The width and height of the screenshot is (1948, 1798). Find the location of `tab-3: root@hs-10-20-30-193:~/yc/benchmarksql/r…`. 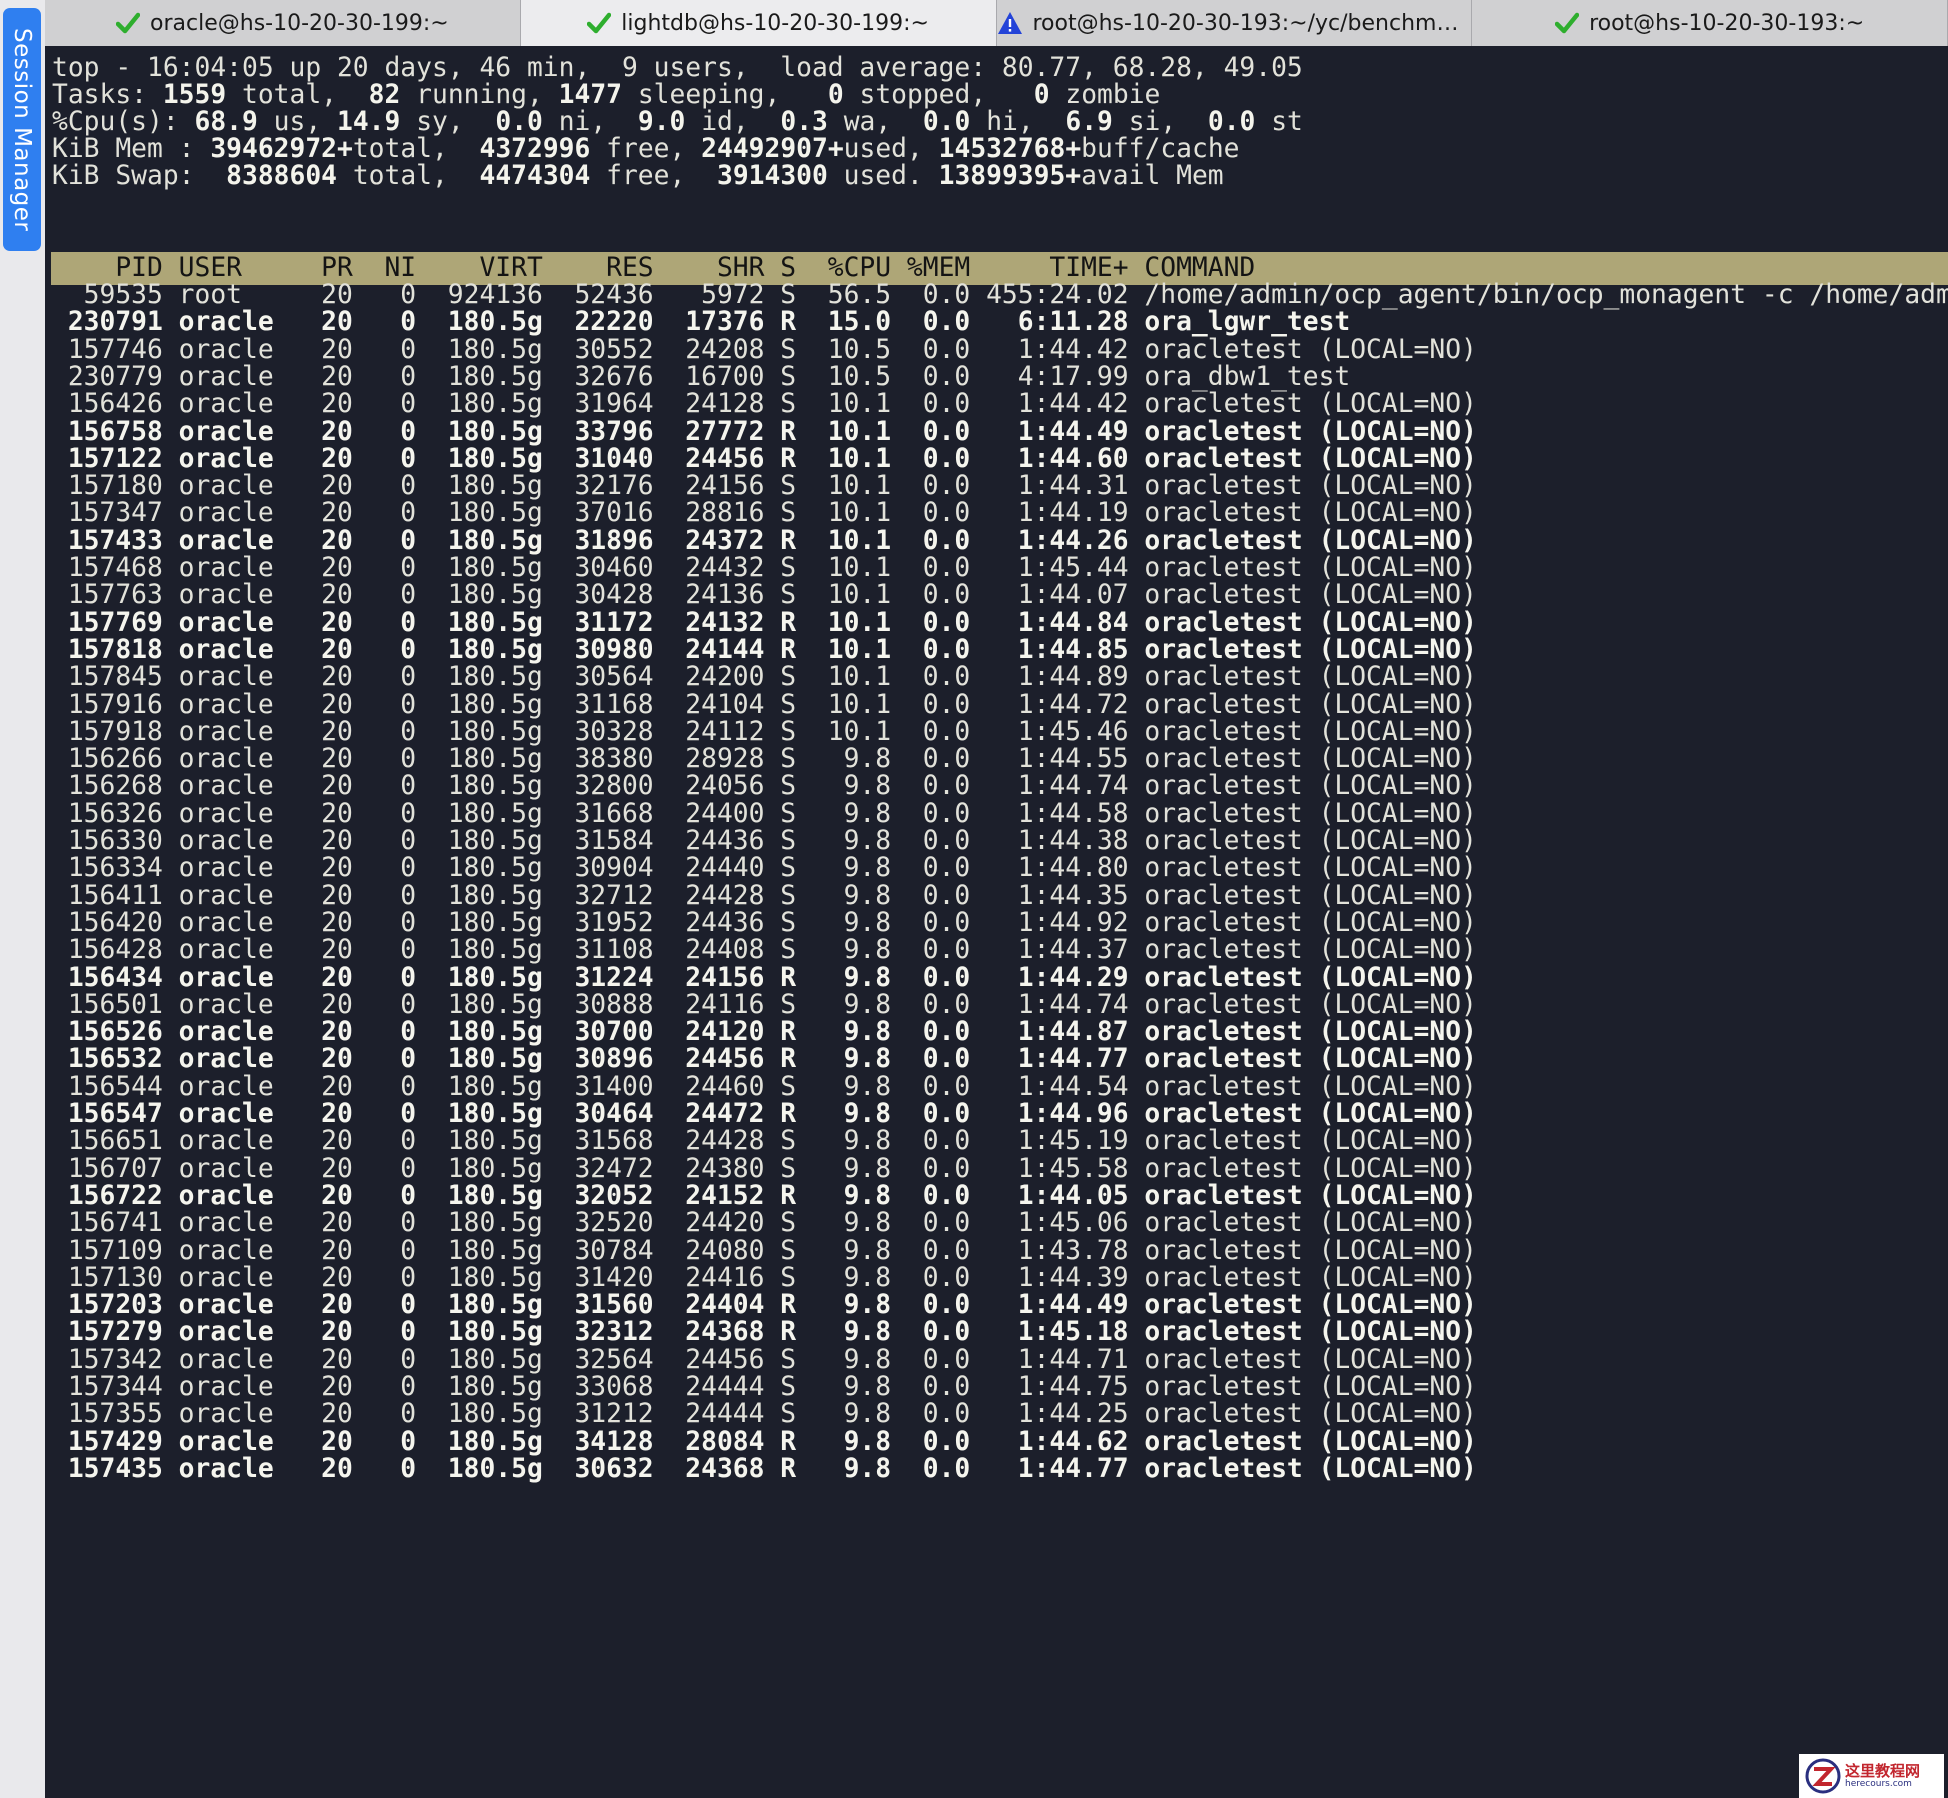

tab-3: root@hs-10-20-30-193:~/yc/benchmarksql/r… is located at coordinates (1234, 23).